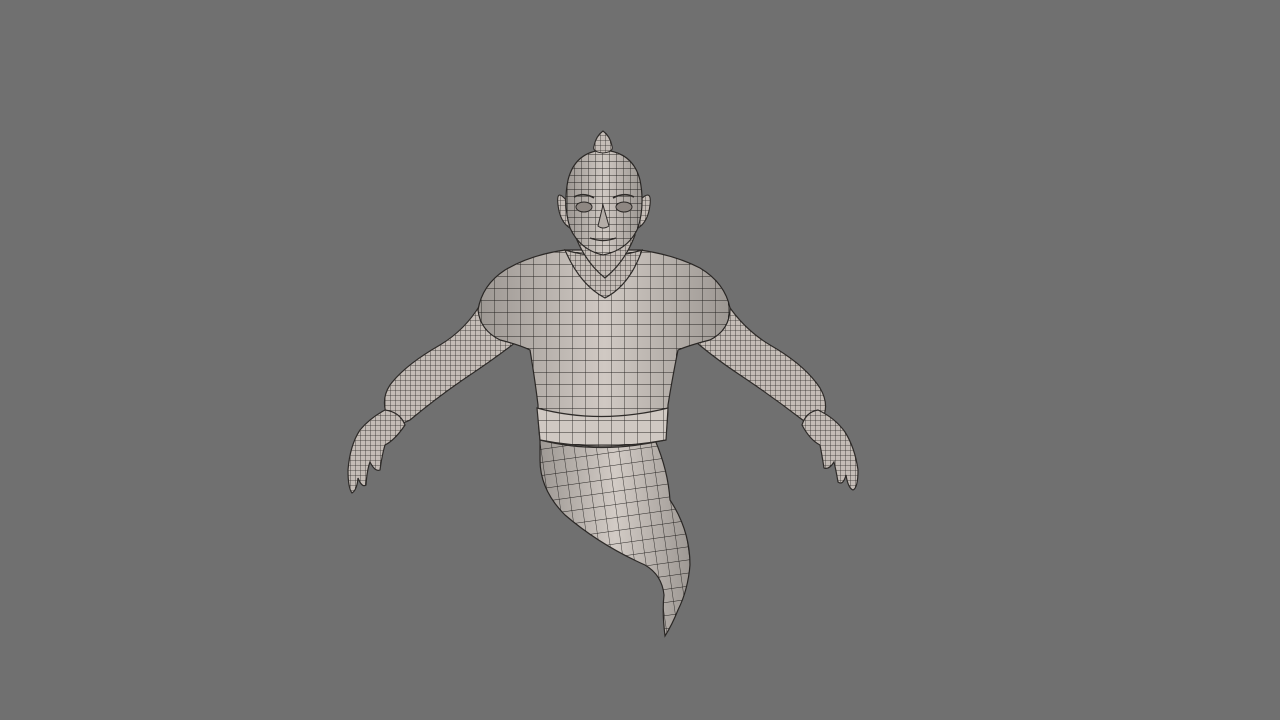 The height and width of the screenshot is (720, 1280). Describe the element at coordinates (376, 451) in the screenshot. I see `left-hand-mesh` at that location.